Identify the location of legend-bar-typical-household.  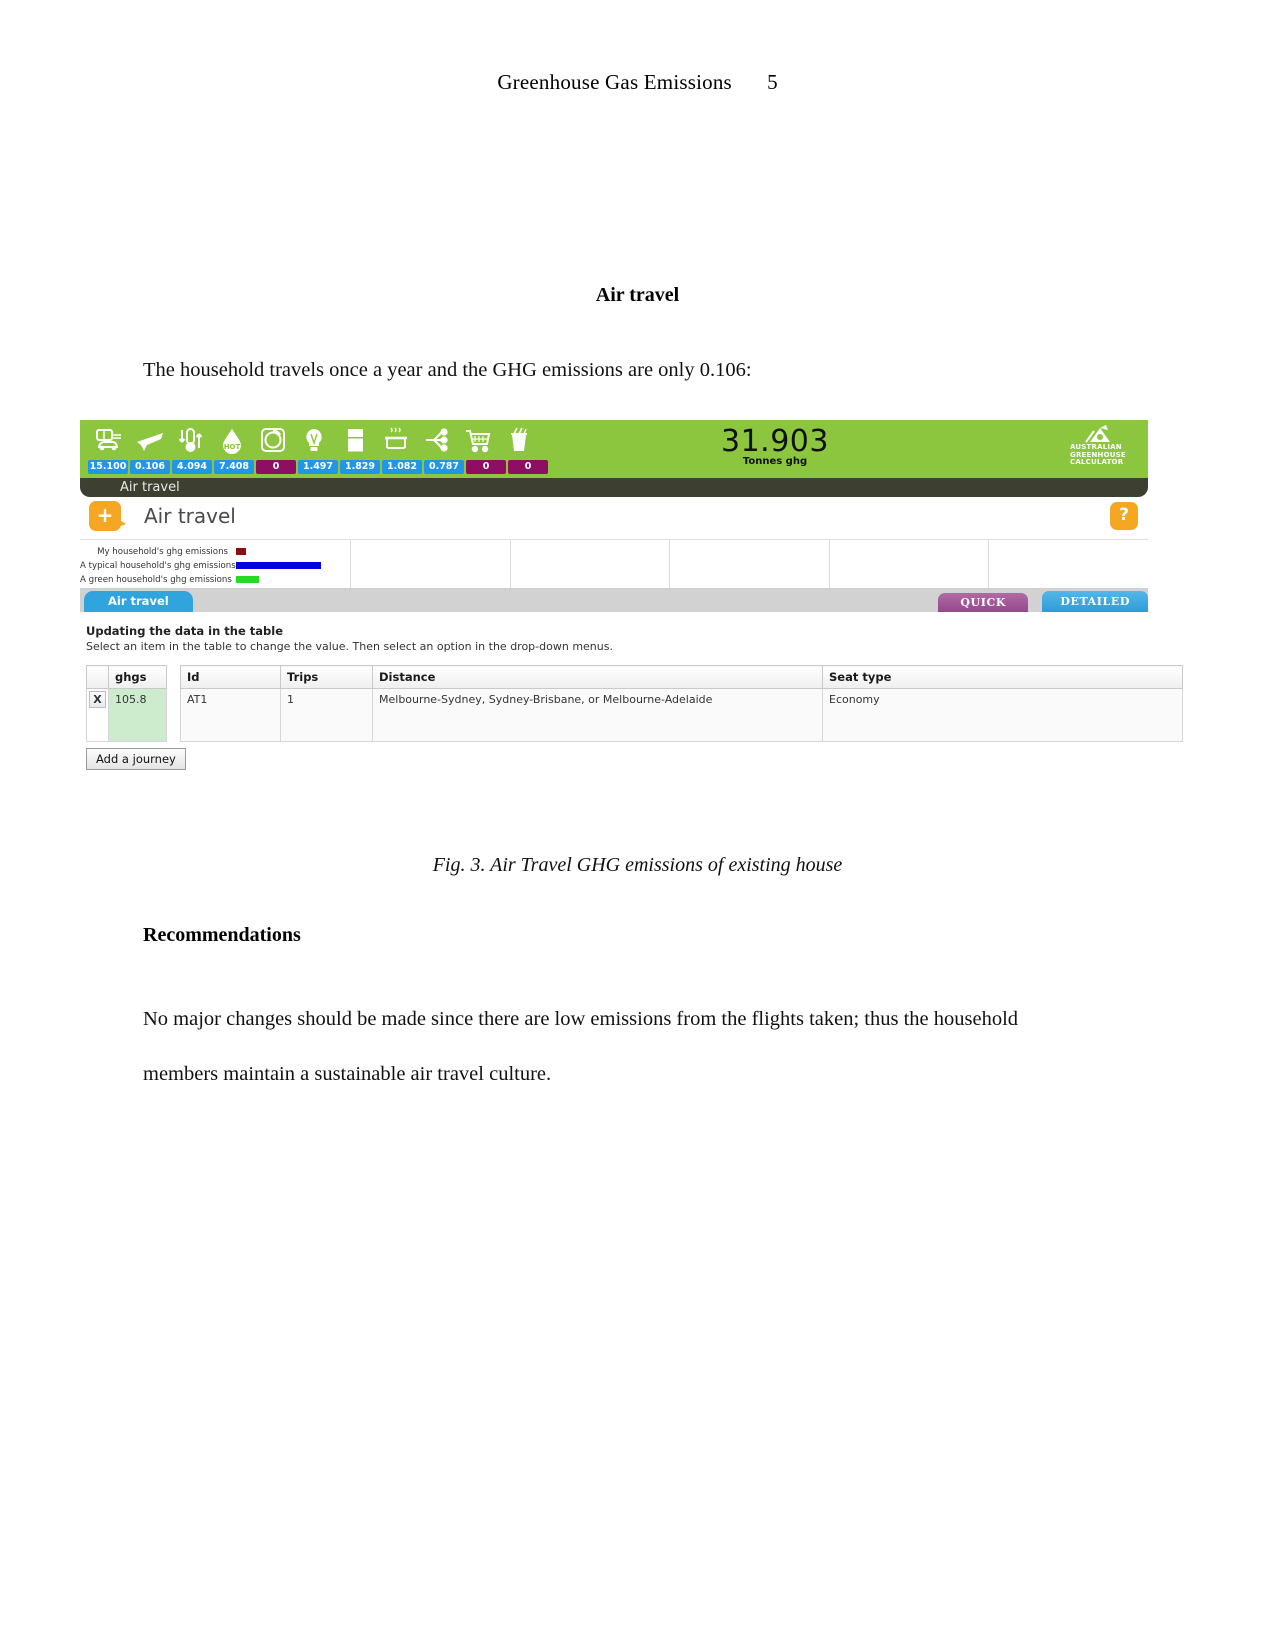
(278, 565).